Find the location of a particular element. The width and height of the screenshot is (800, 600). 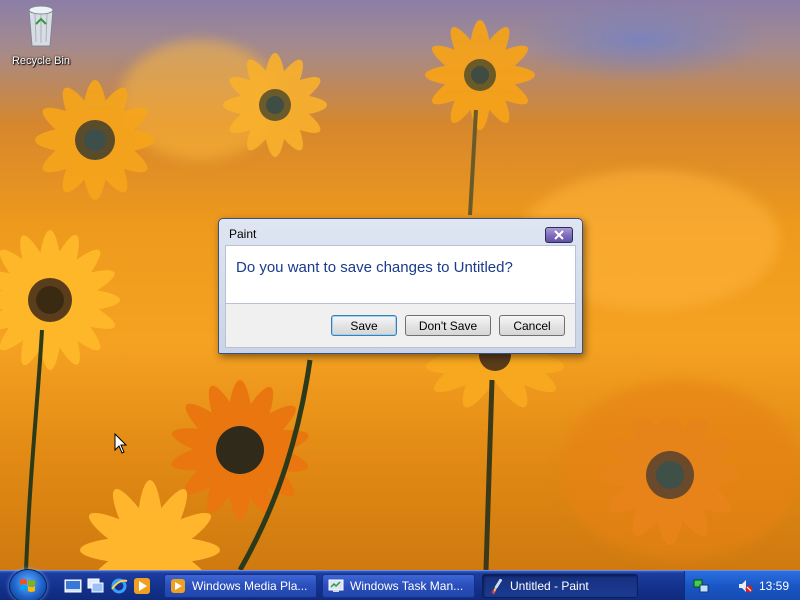

network-icon is located at coordinates (701, 586).